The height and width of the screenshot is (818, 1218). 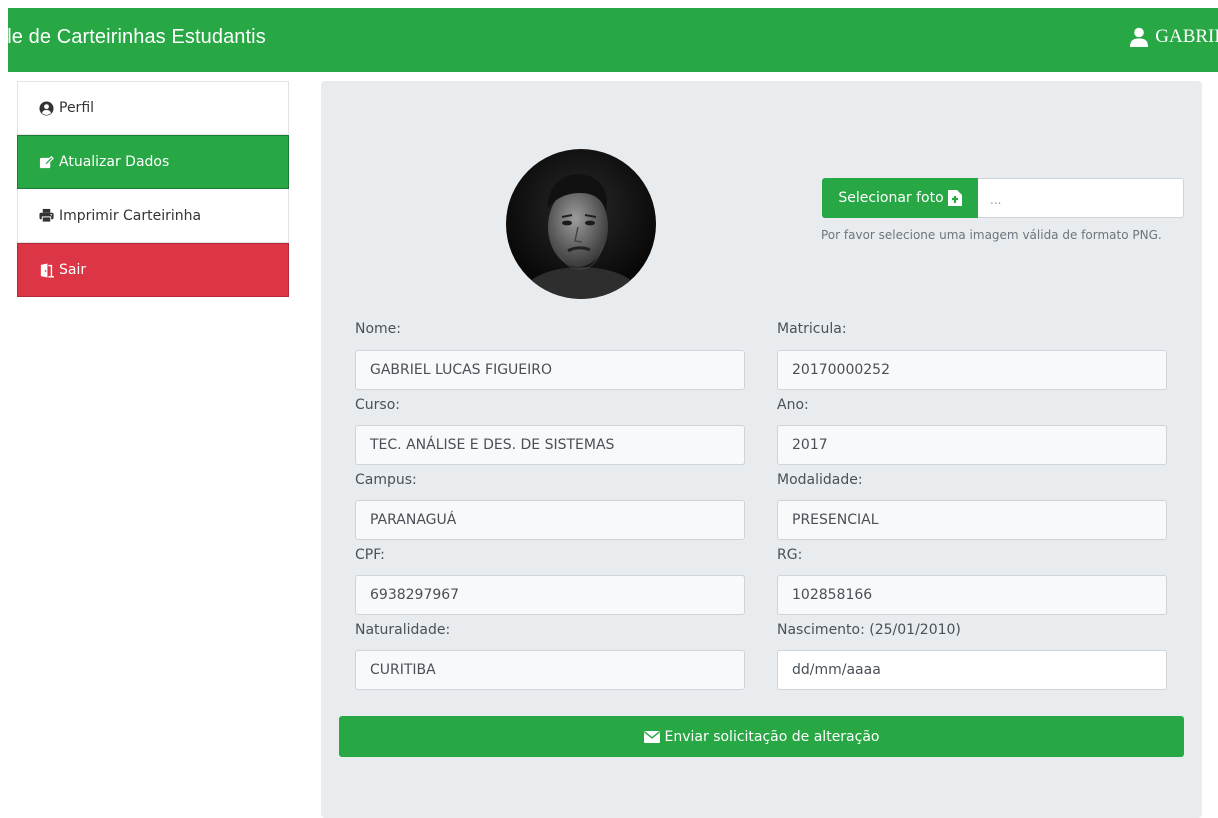 What do you see at coordinates (812, 329) in the screenshot?
I see `matricula-label: Matricula:` at bounding box center [812, 329].